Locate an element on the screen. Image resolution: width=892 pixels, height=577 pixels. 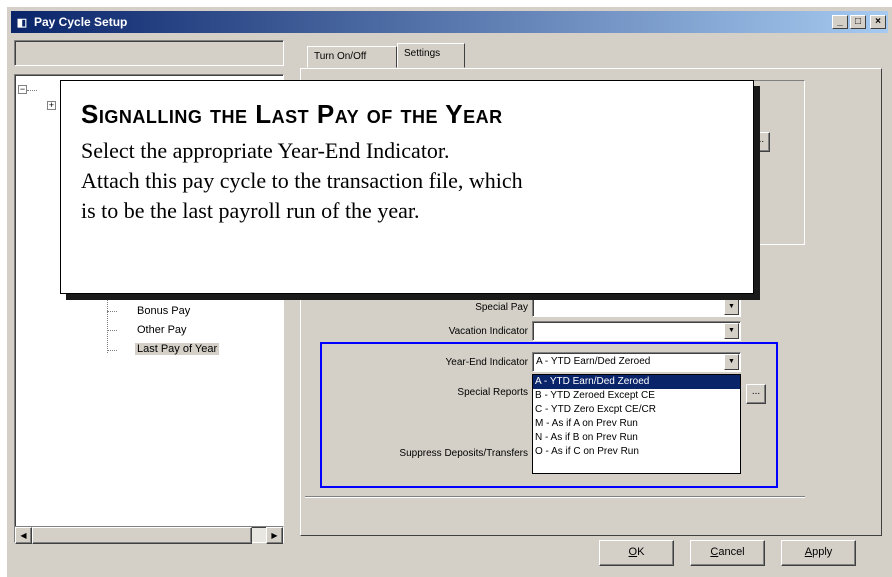
scroll-left-icon: ◀ is located at coordinates (23, 535).